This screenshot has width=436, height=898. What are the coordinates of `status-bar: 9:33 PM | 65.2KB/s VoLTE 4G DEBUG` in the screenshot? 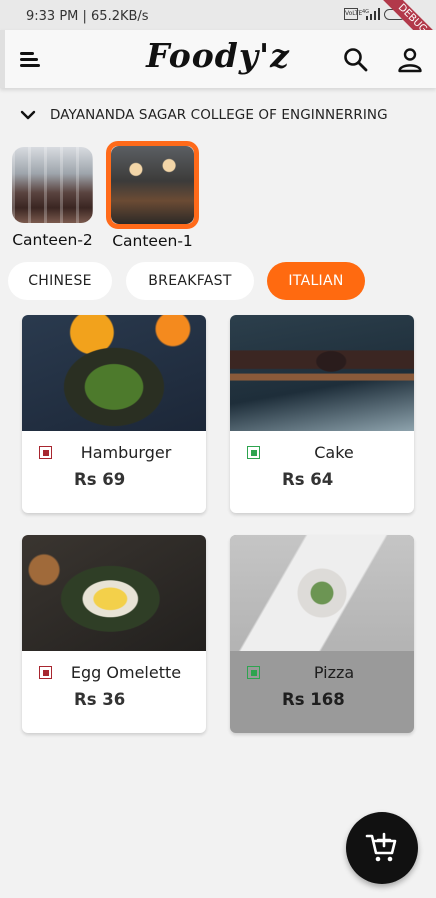 It's located at (218, 30).